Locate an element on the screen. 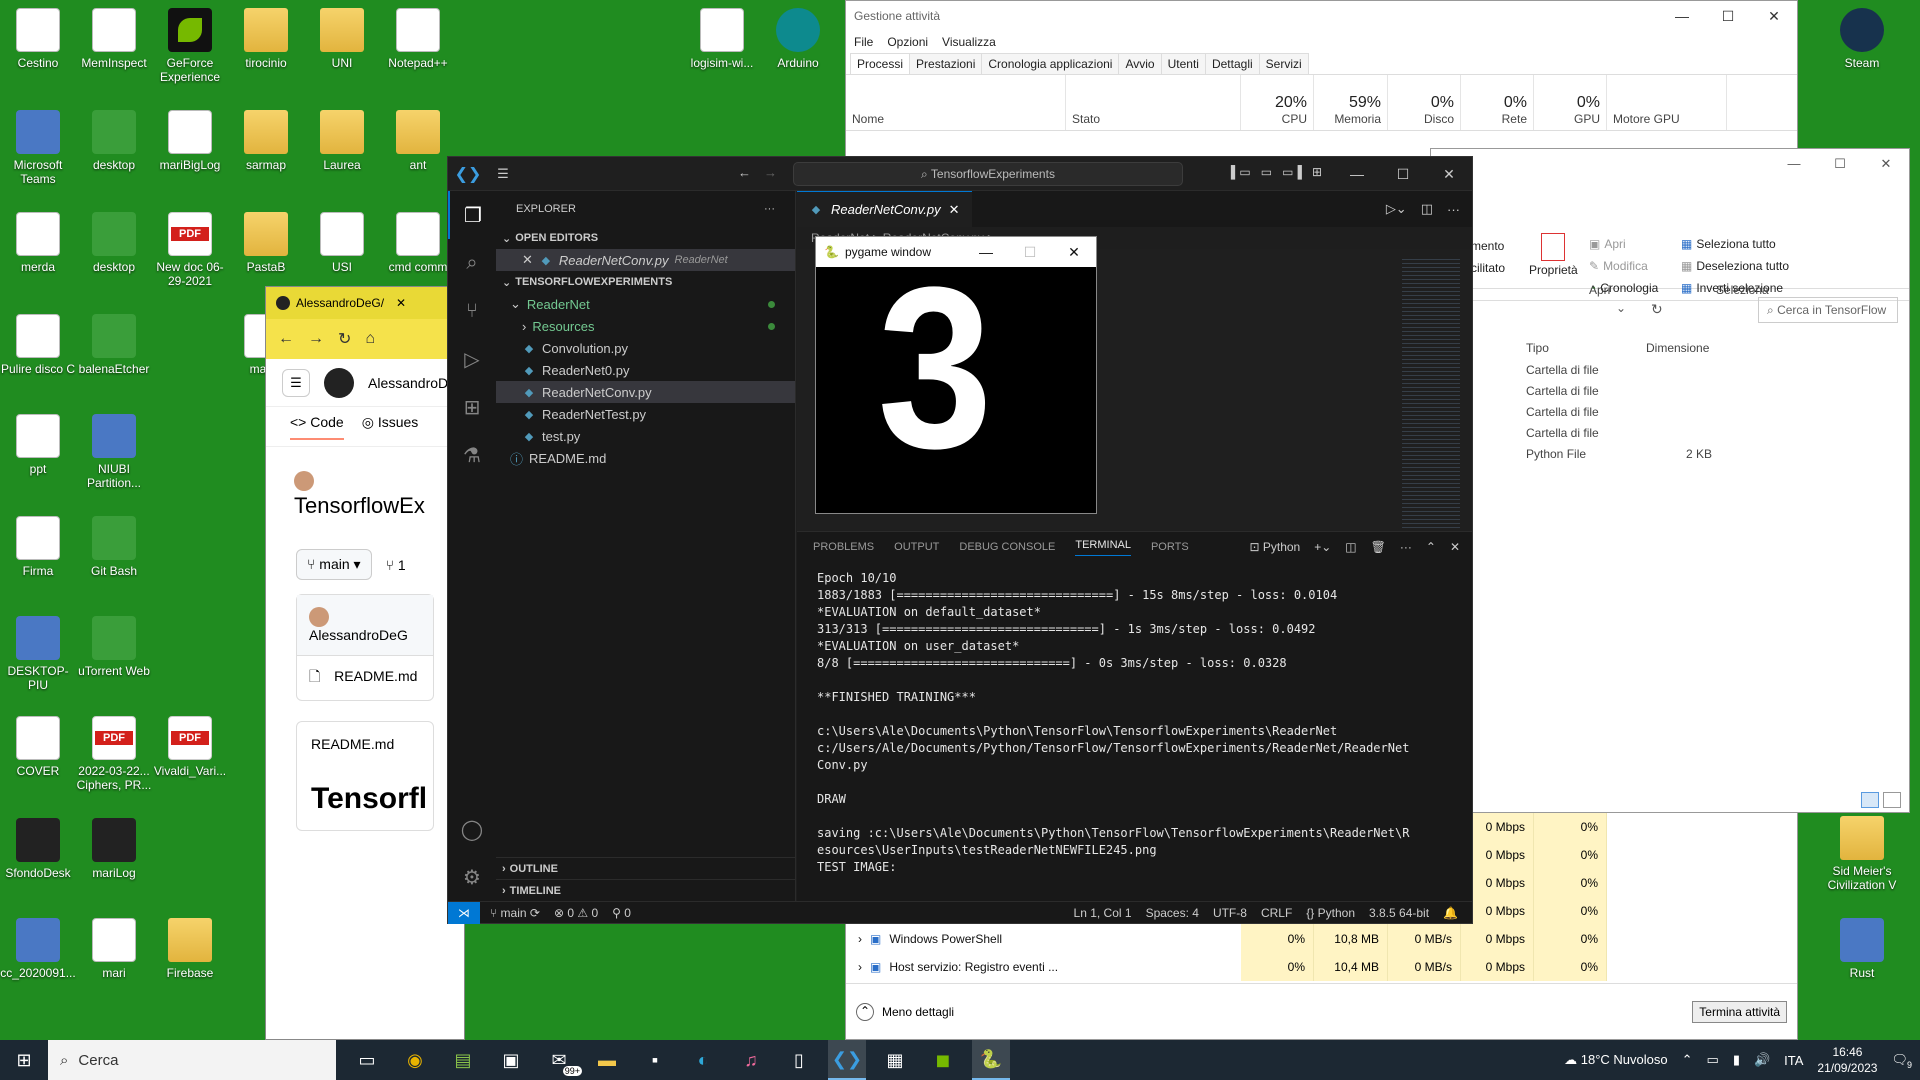 The width and height of the screenshot is (1920, 1080). desktop-icon: ppt is located at coordinates (38, 445).